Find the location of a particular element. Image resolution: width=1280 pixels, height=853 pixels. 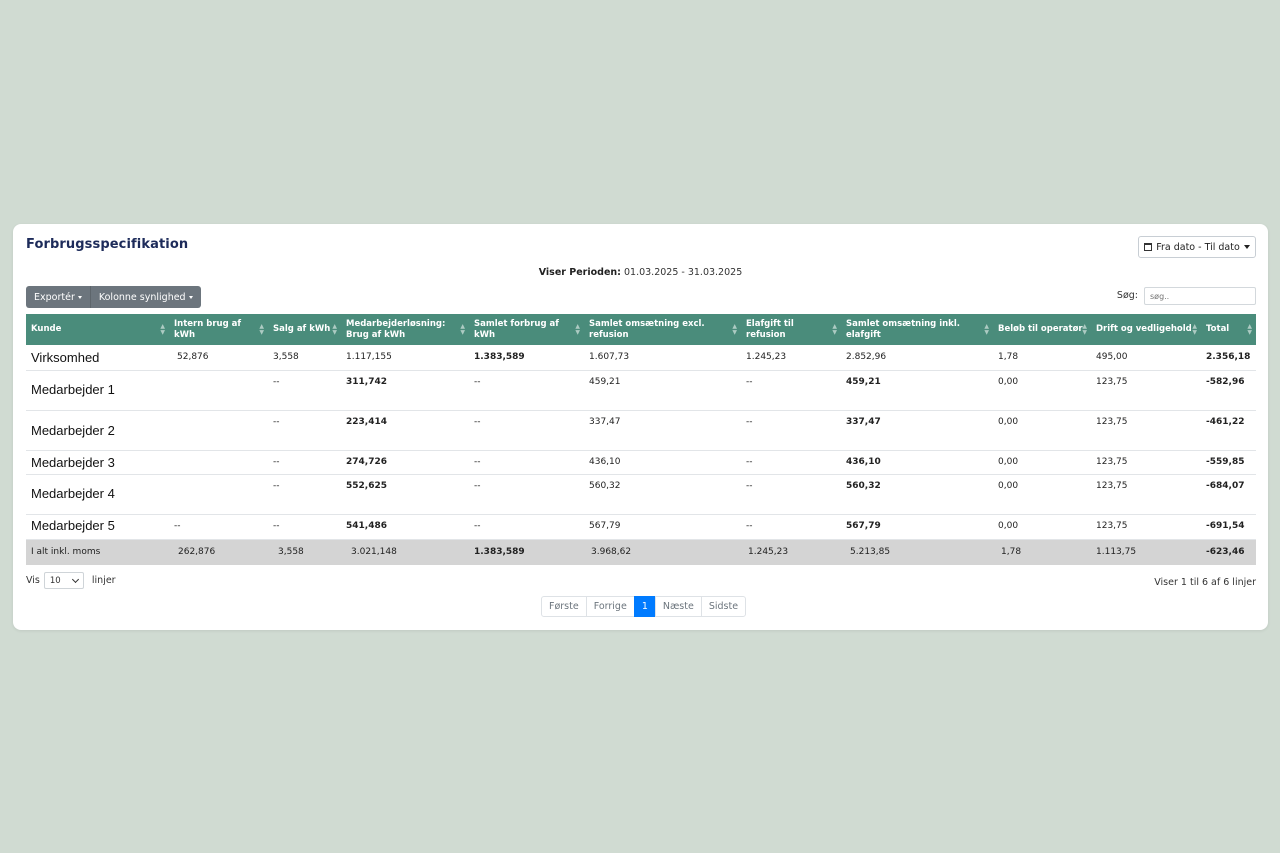

table-cell: 52,876 is located at coordinates (218, 358).